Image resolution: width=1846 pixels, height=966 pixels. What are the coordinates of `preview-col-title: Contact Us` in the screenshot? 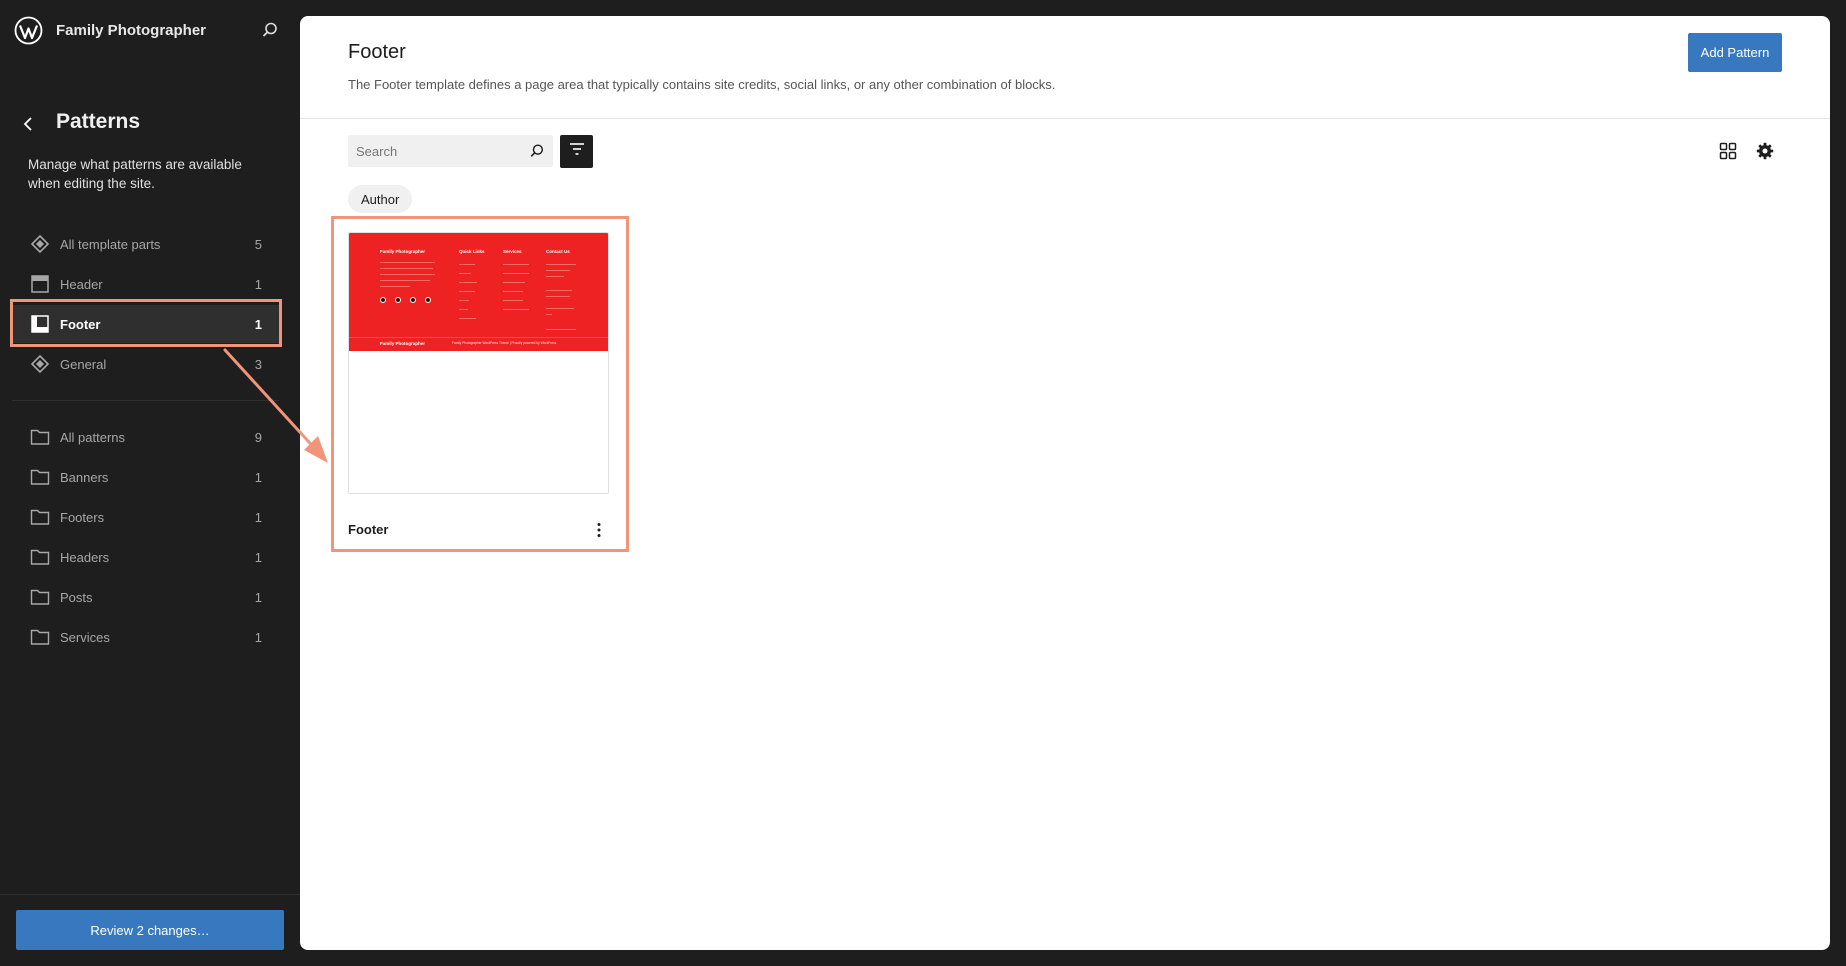 It's located at (558, 251).